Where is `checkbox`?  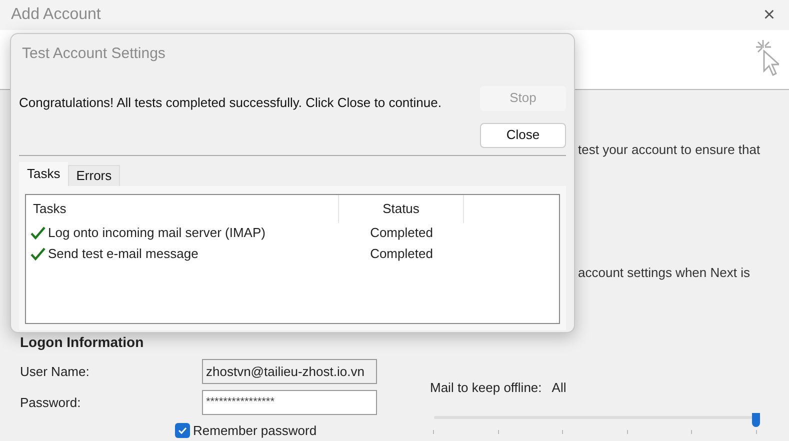 checkbox is located at coordinates (182, 430).